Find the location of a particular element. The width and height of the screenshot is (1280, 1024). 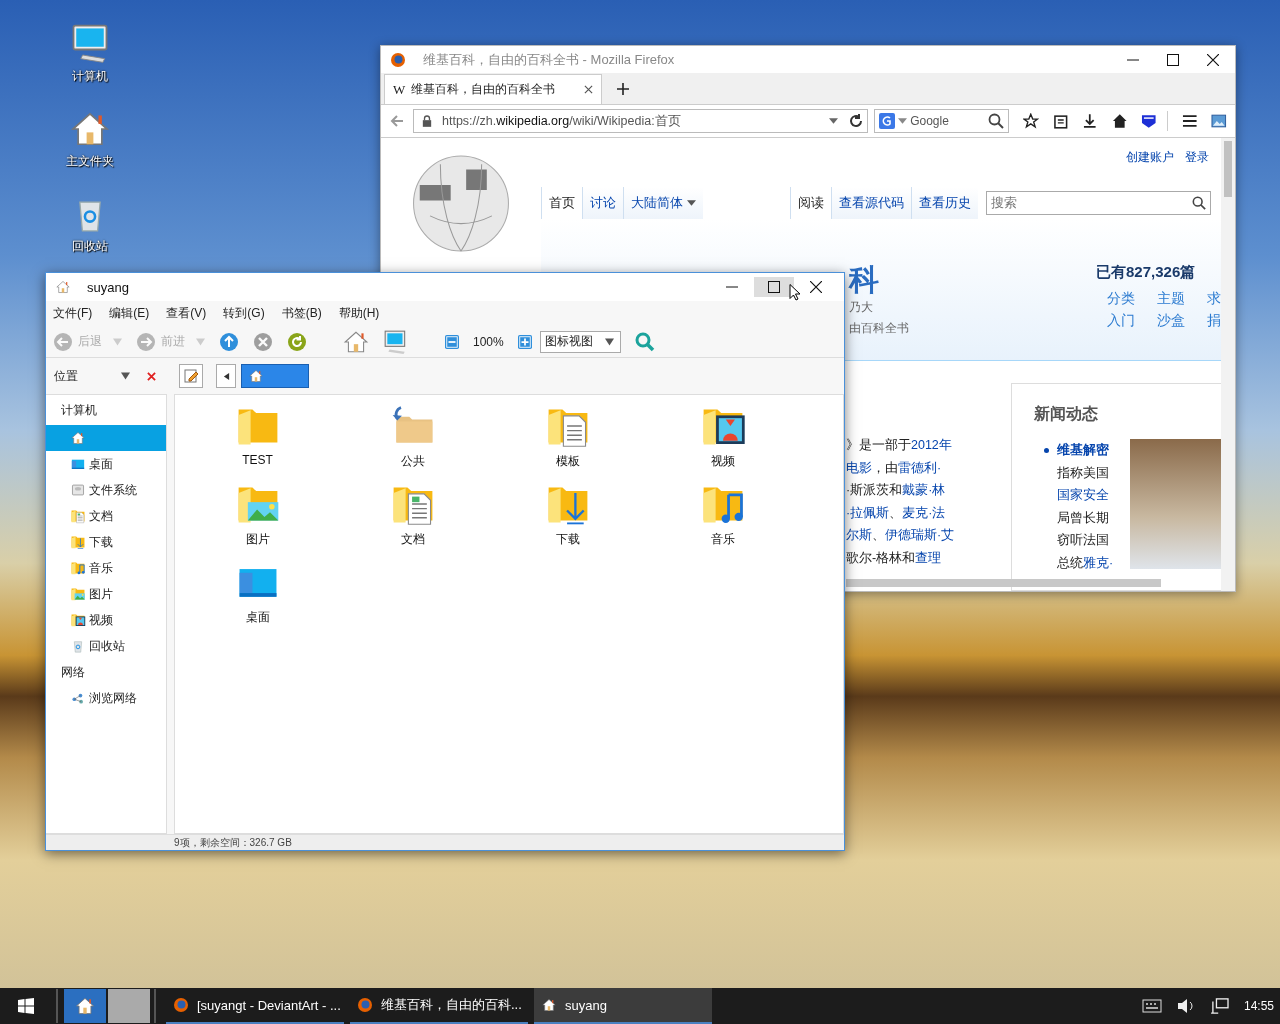

home-icon is located at coordinates (1119, 121).